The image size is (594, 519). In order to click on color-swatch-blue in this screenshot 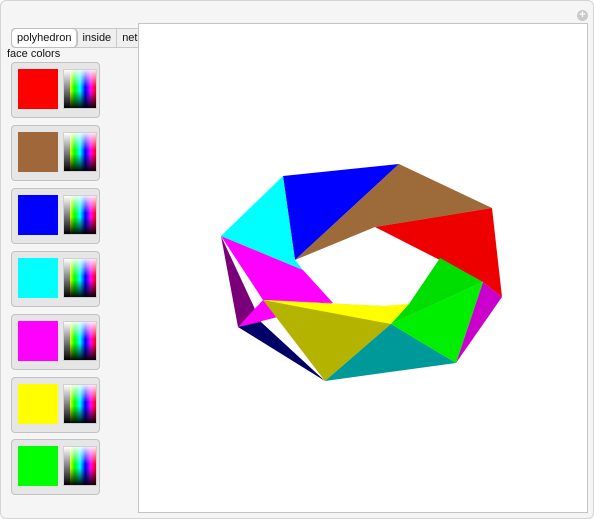, I will do `click(38, 215)`.